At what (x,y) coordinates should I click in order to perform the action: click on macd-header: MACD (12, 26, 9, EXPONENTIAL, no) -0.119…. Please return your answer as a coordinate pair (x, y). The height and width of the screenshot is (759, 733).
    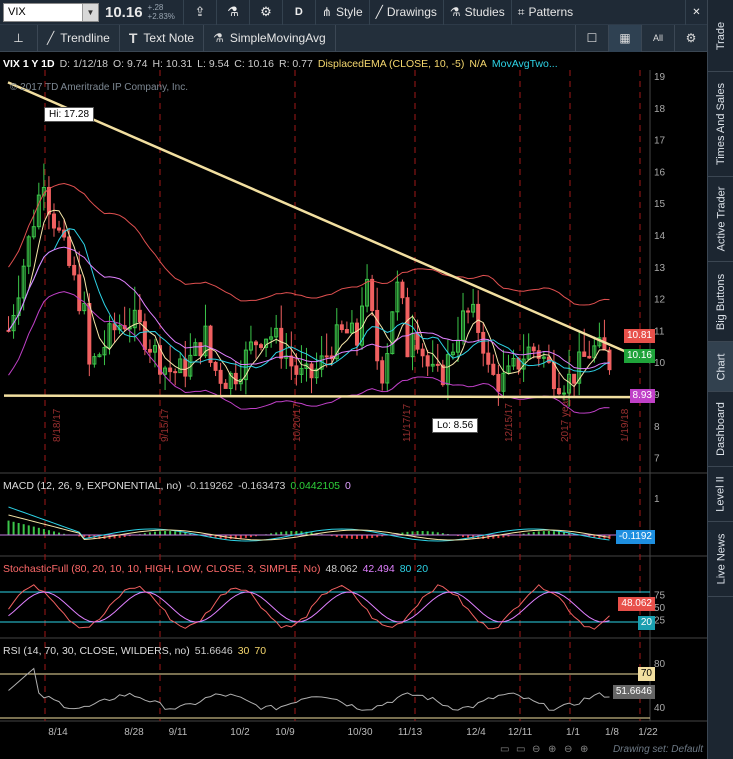
    Looking at the image, I should click on (179, 485).